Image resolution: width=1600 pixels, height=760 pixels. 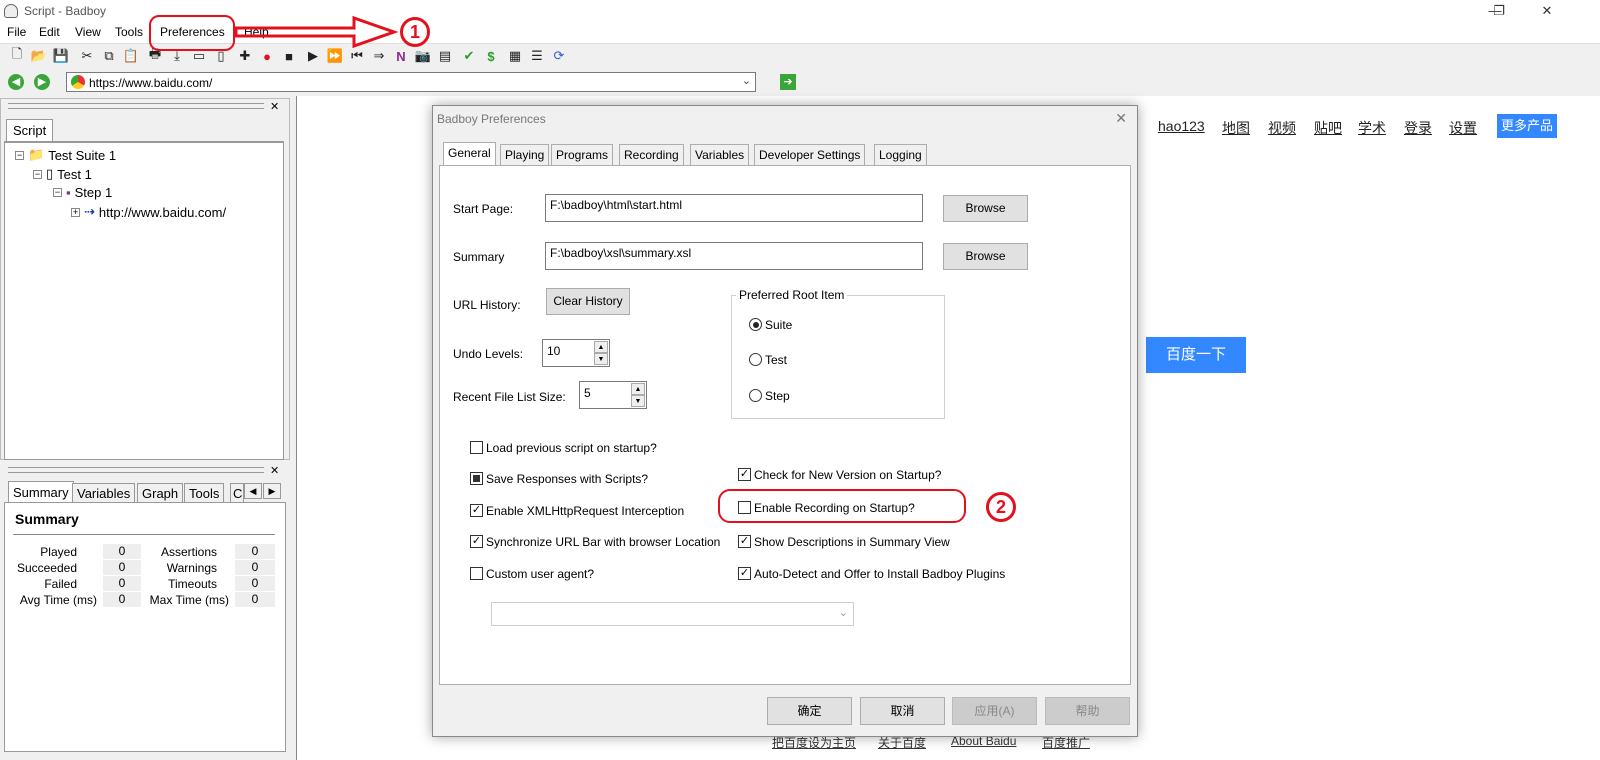 What do you see at coordinates (1418, 128) in the screenshot?
I see `baidu-link-login: 登录` at bounding box center [1418, 128].